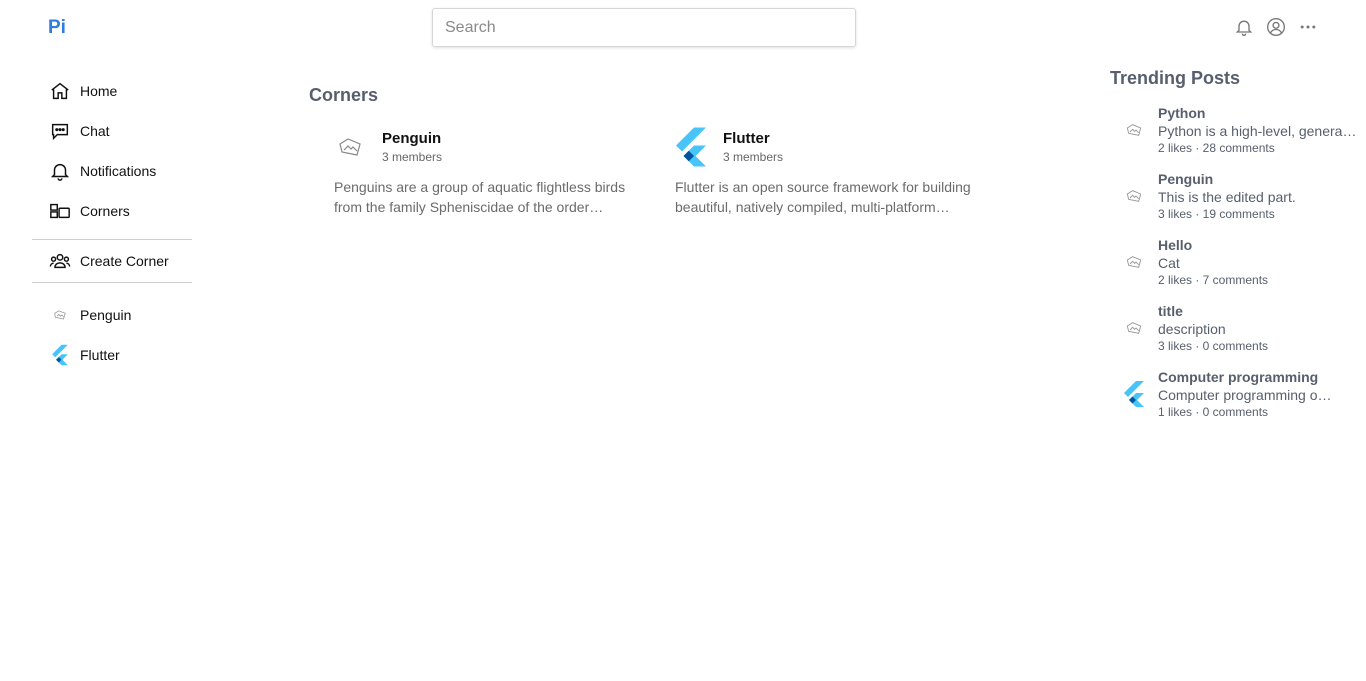  What do you see at coordinates (1186, 179) in the screenshot?
I see `post-title: Penguin` at bounding box center [1186, 179].